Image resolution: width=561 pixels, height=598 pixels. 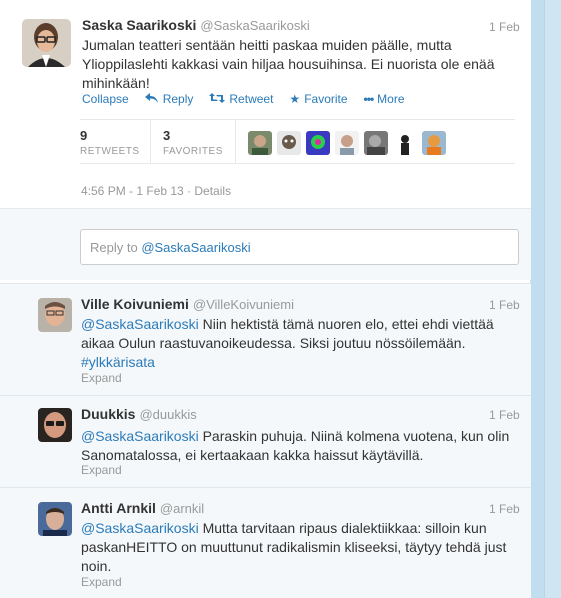 I want to click on favorite-button: ★ Favorite, so click(x=318, y=99).